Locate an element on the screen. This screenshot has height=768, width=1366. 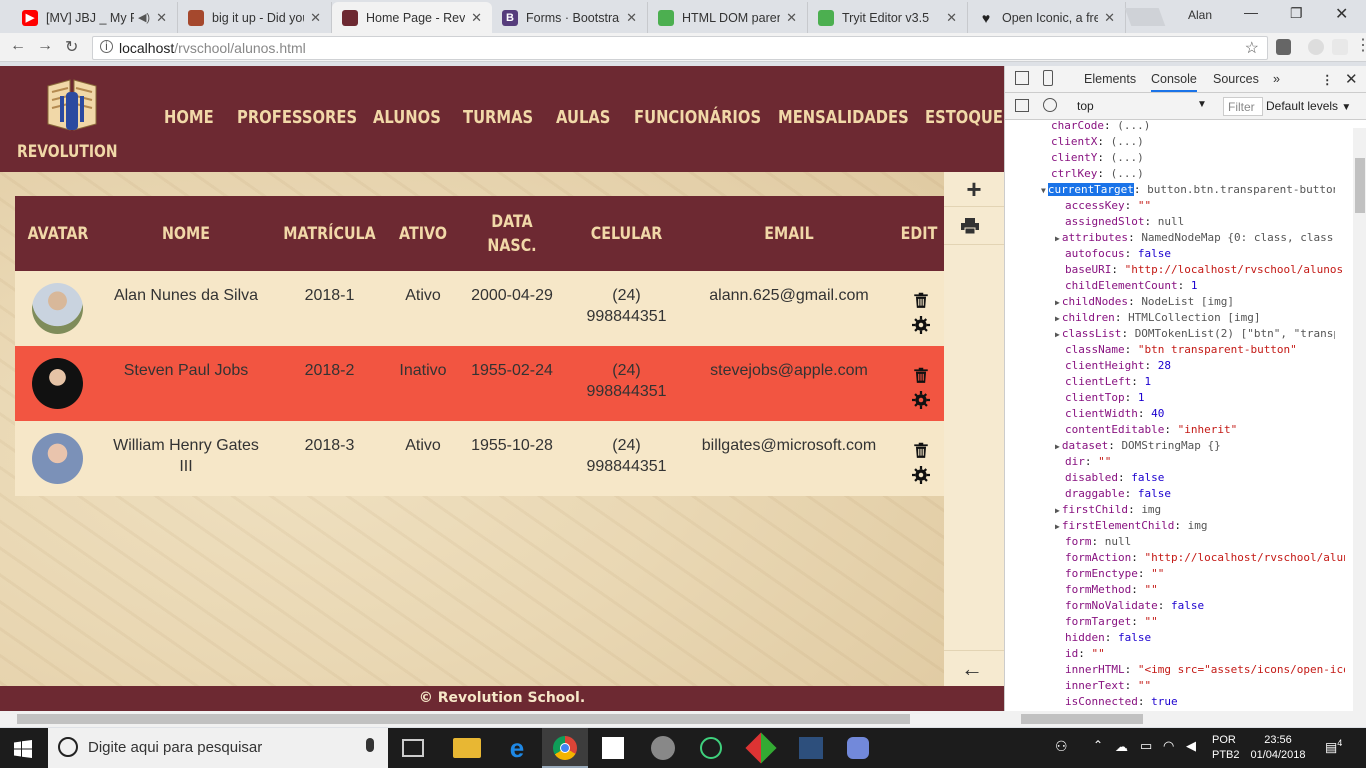
console-property-line: ▶ firstElementChild: img is located at coordinates (1195, 526).